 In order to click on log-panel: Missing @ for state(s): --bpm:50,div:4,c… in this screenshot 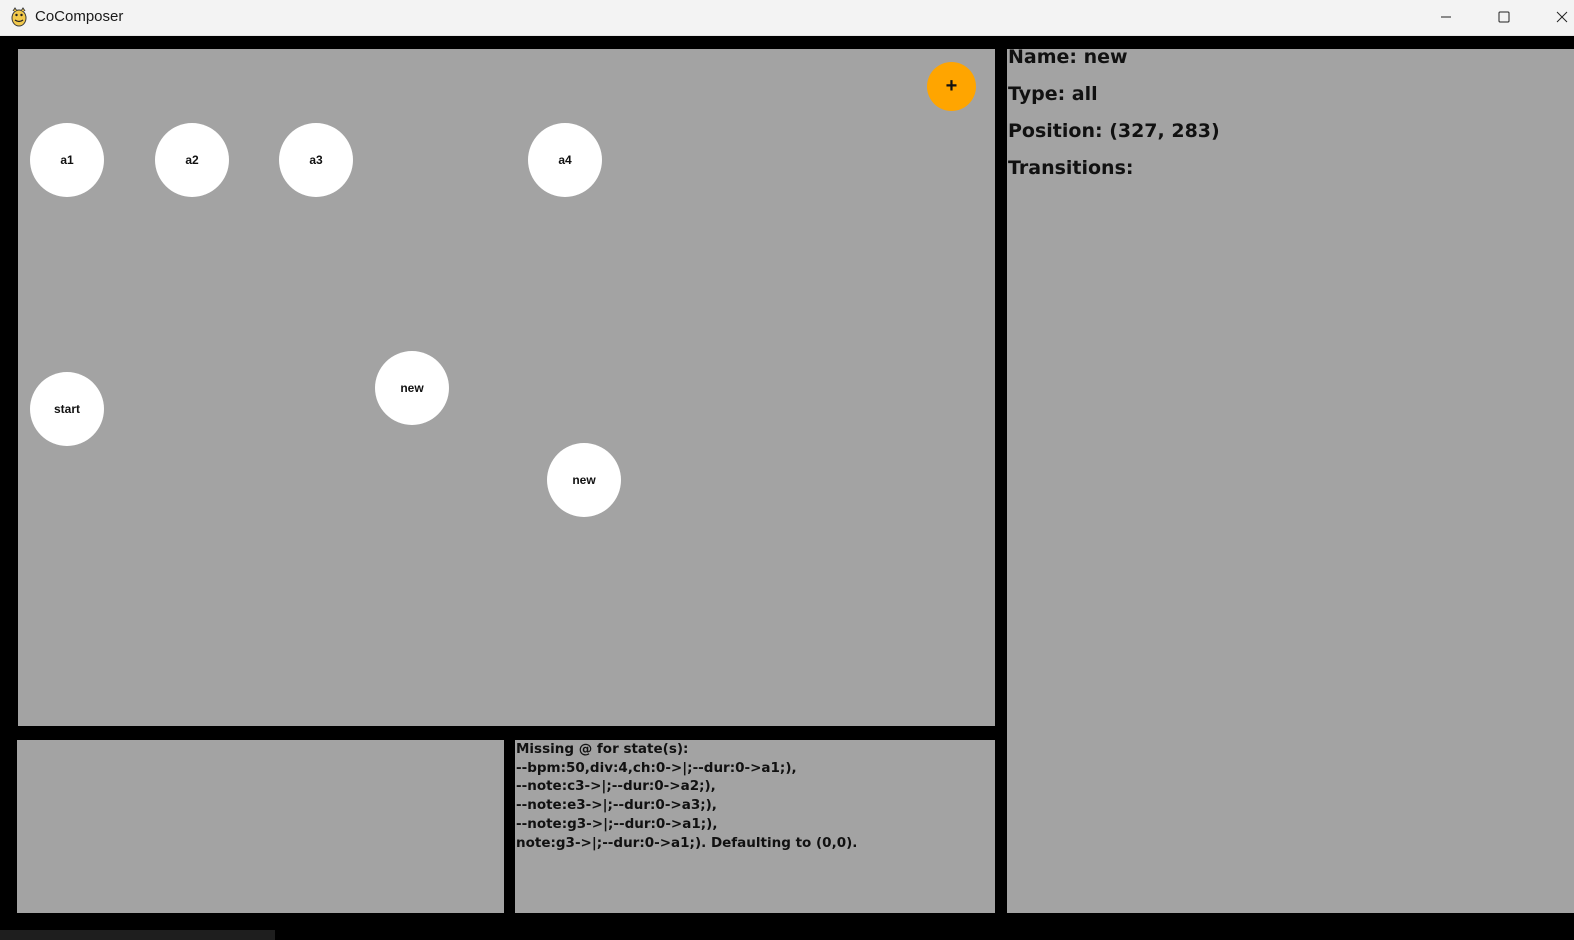, I will do `click(755, 826)`.